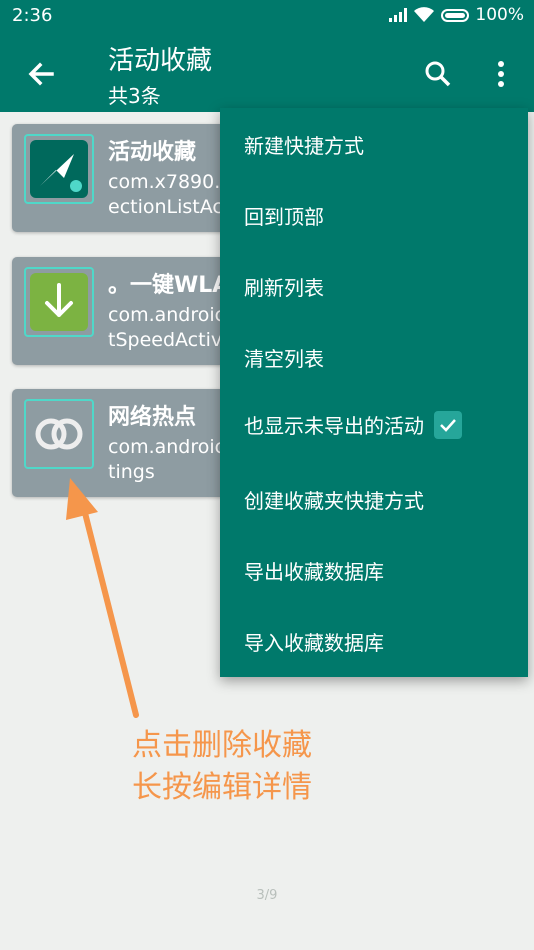 Image resolution: width=534 pixels, height=950 pixels. What do you see at coordinates (222, 787) in the screenshot?
I see `annotation-line: 长按编辑详情` at bounding box center [222, 787].